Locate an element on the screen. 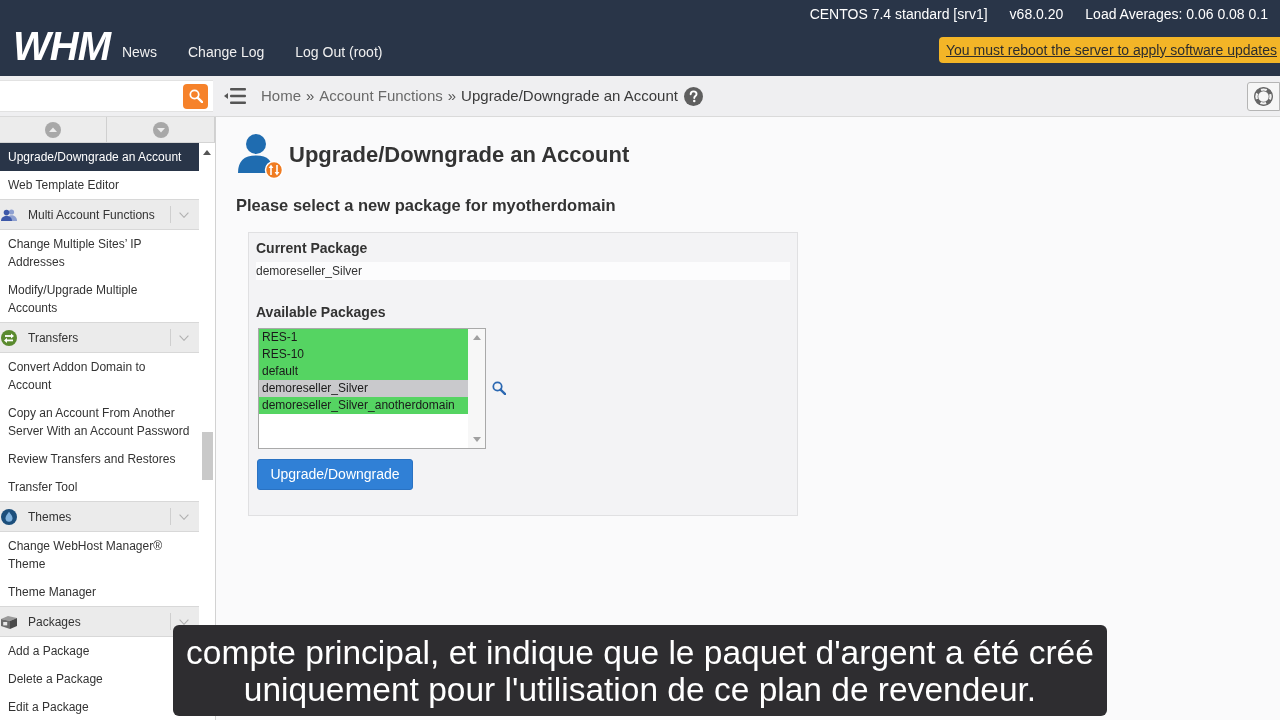 The width and height of the screenshot is (1280, 720). users-icon is located at coordinates (9, 214).